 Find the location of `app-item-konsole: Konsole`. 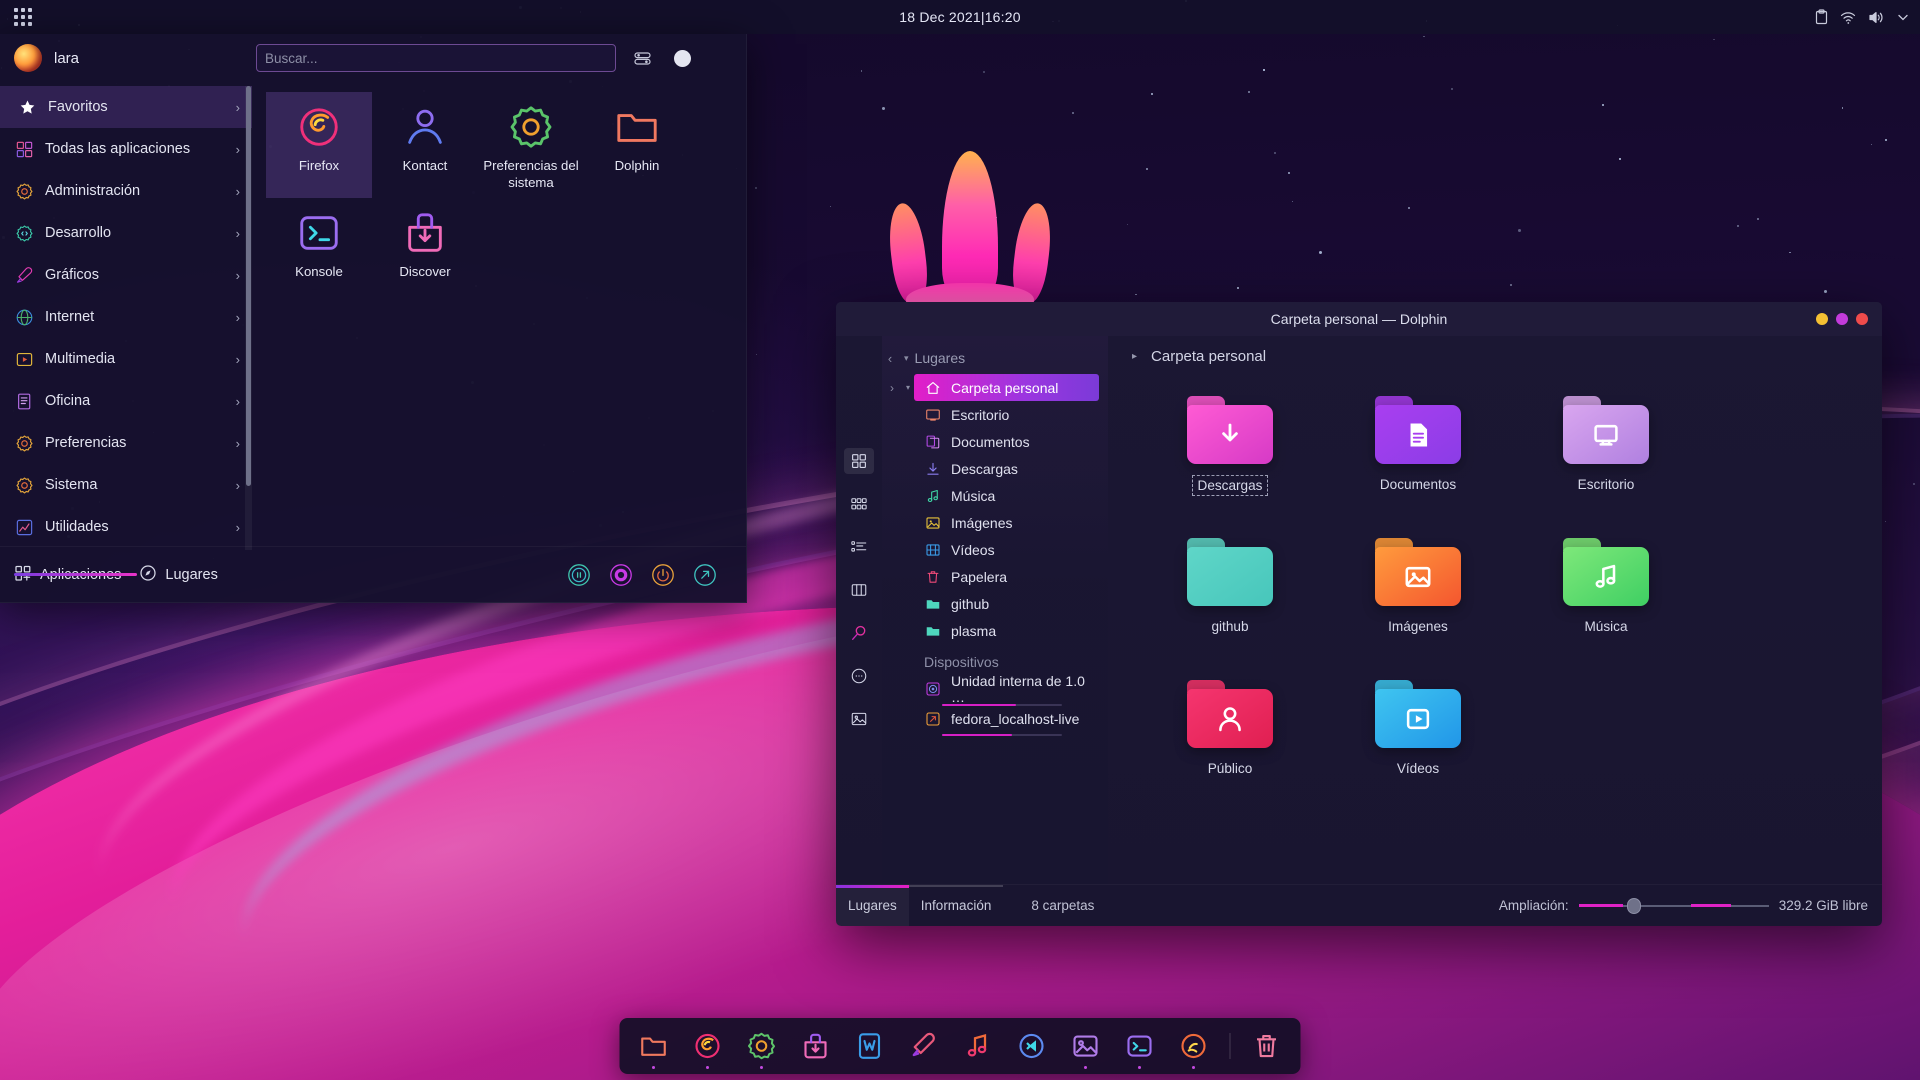

app-item-konsole: Konsole is located at coordinates (319, 251).